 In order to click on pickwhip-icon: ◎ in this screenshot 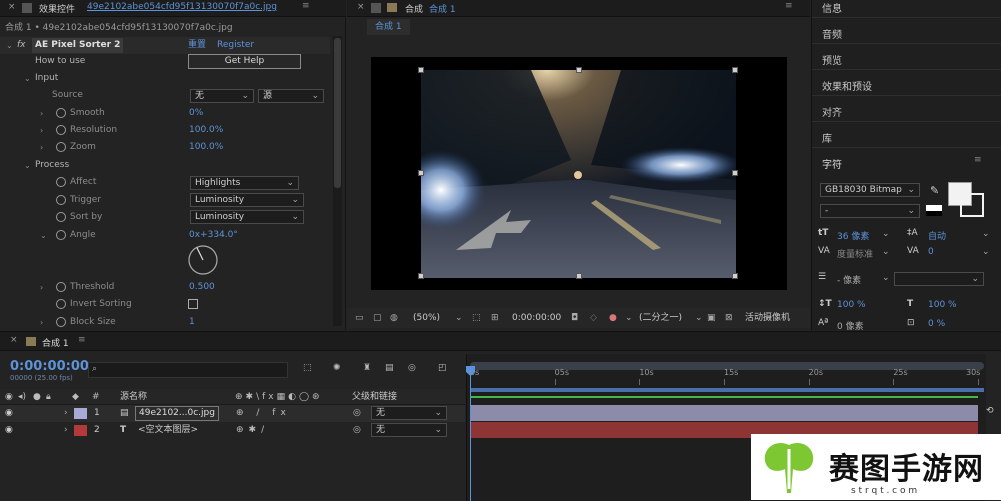, I will do `click(357, 430)`.